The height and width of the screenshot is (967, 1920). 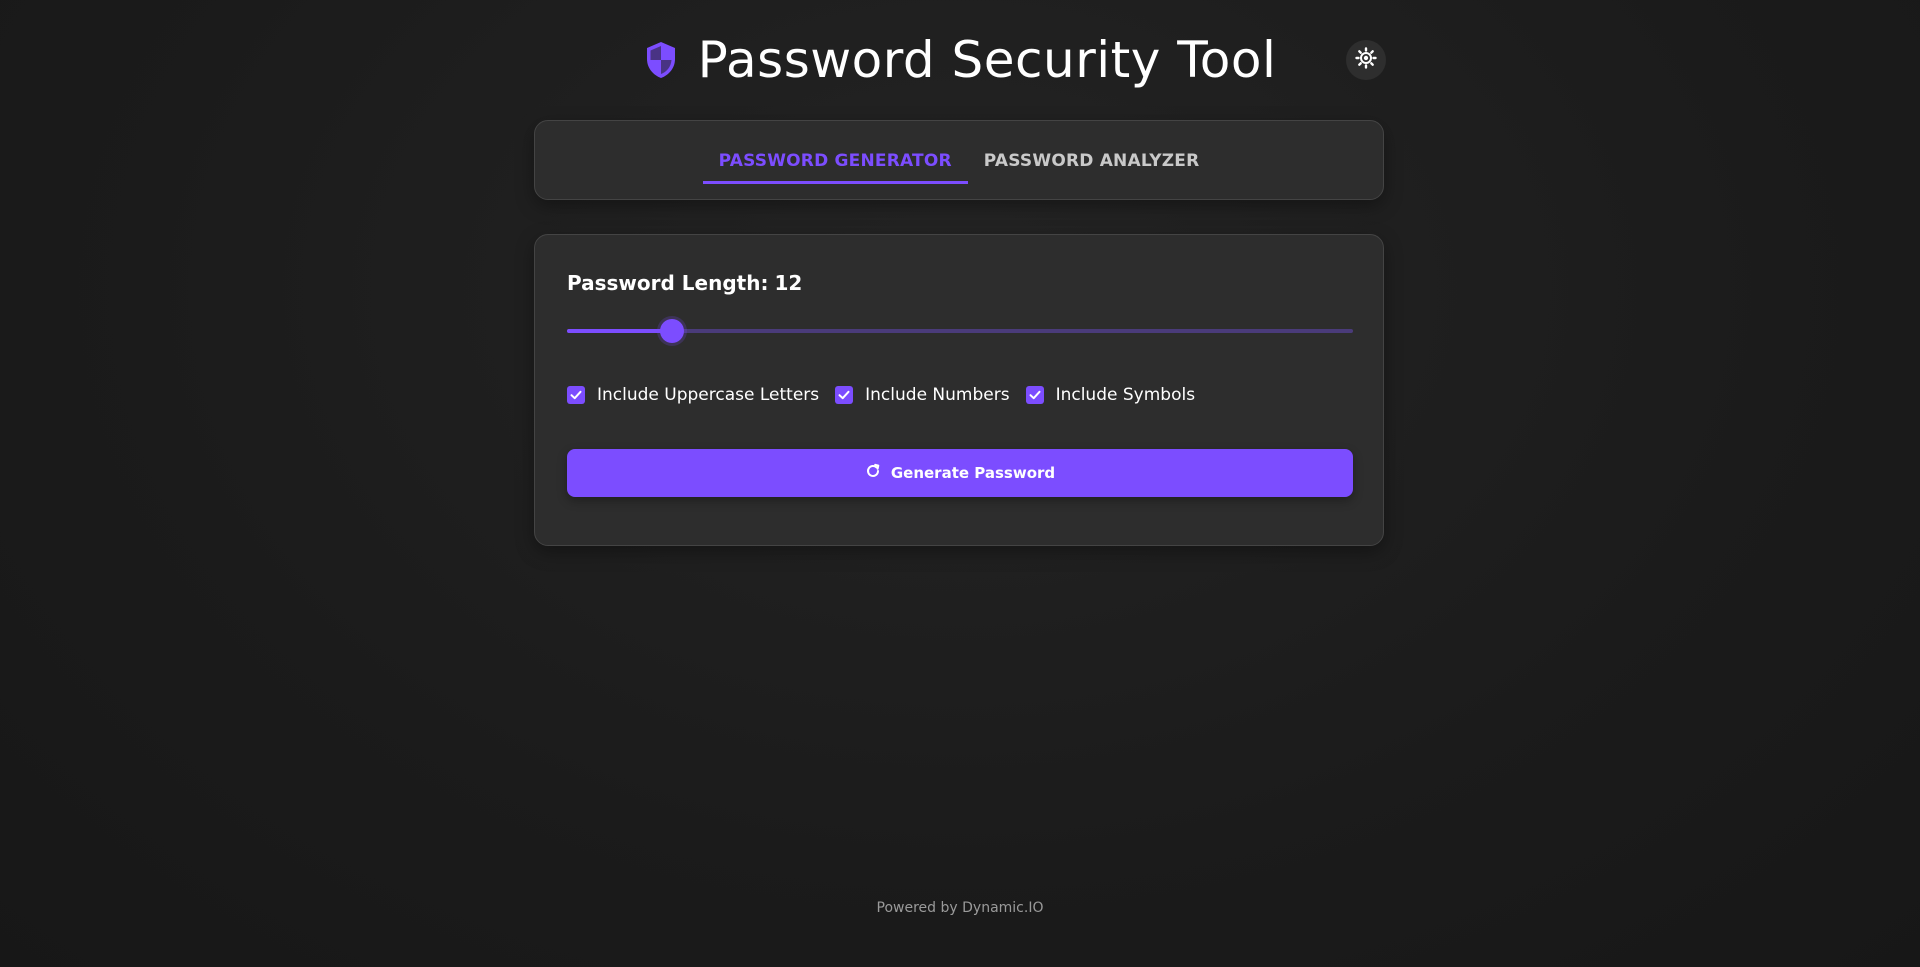 I want to click on generate-password-button: Generate Password, so click(x=960, y=473).